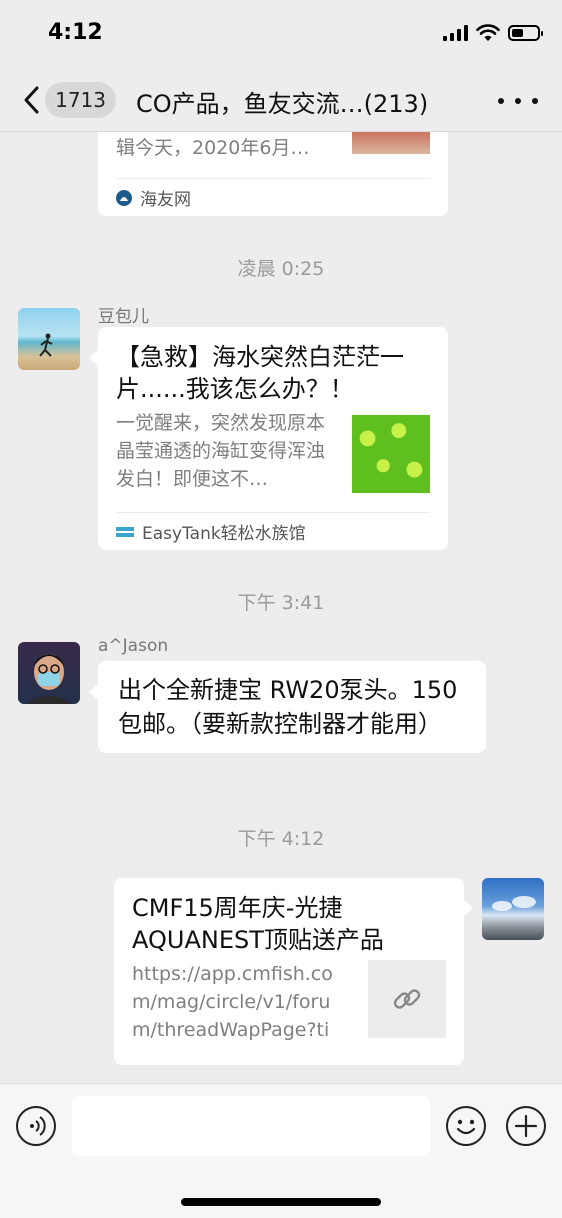  I want to click on plus-icon, so click(526, 1126).